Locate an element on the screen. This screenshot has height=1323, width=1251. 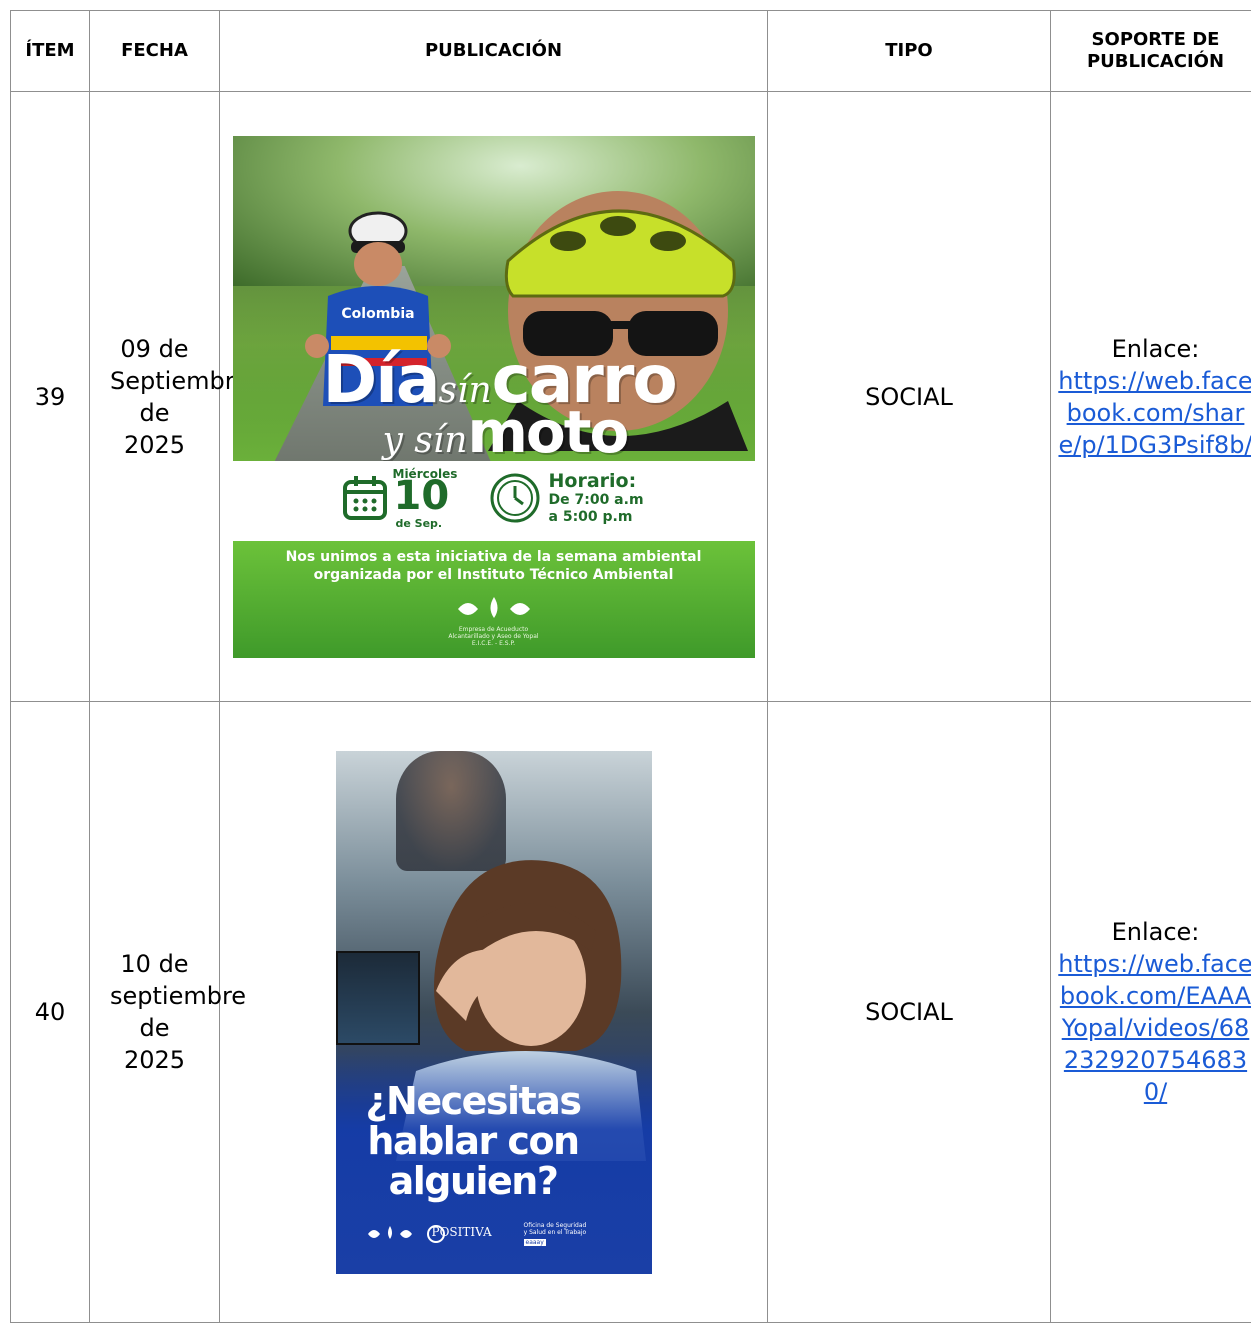
item-cell: 39 is located at coordinates (50, 397).